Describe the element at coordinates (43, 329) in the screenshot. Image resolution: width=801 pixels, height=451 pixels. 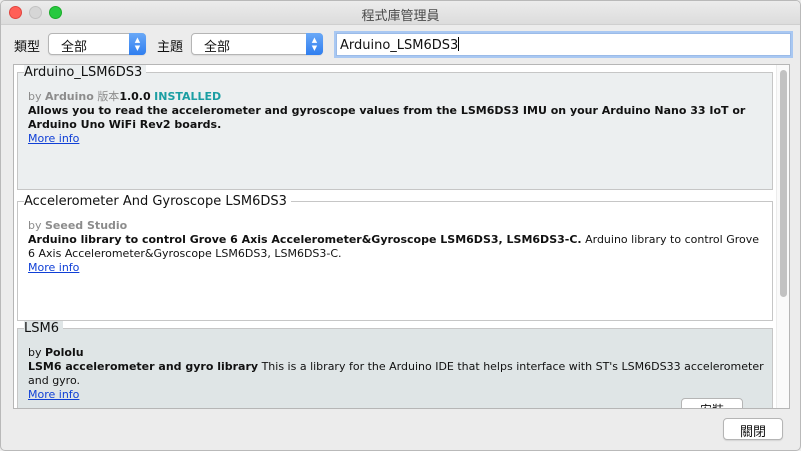
I see `library-name: LSM6` at that location.